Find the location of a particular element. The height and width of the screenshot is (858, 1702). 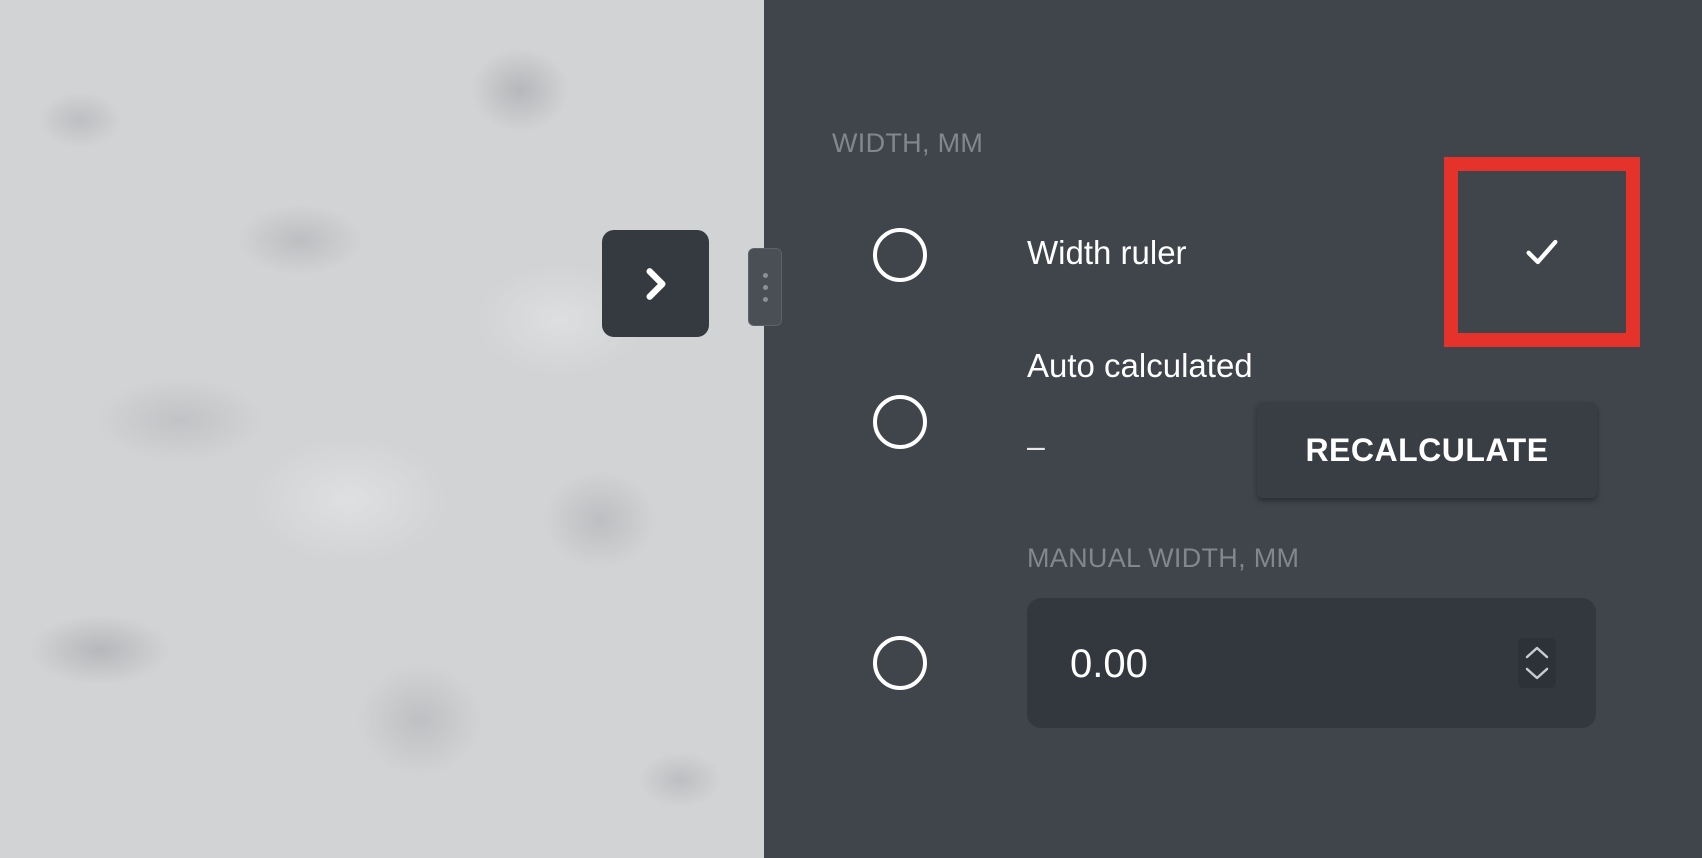

manual-width-label: MANUAL WIDTH, MM is located at coordinates (1163, 558).